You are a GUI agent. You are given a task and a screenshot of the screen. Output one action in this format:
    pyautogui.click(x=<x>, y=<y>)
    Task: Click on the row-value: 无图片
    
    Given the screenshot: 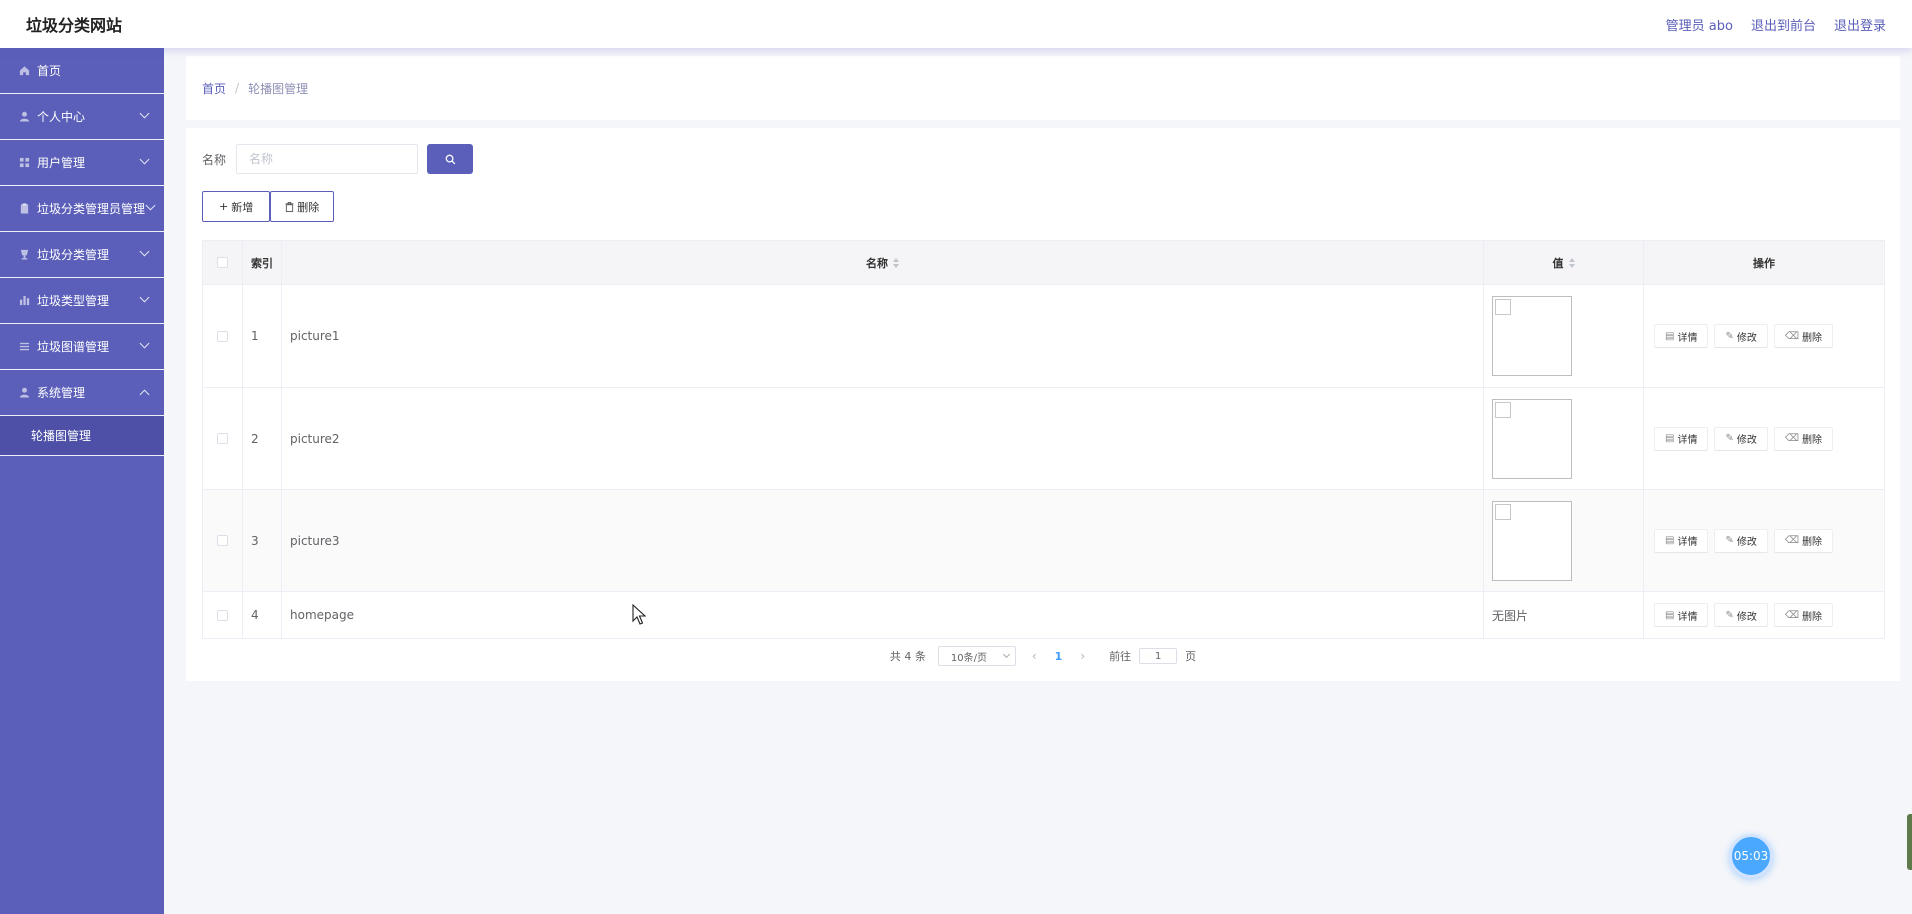 What is the action you would take?
    pyautogui.click(x=1564, y=615)
    